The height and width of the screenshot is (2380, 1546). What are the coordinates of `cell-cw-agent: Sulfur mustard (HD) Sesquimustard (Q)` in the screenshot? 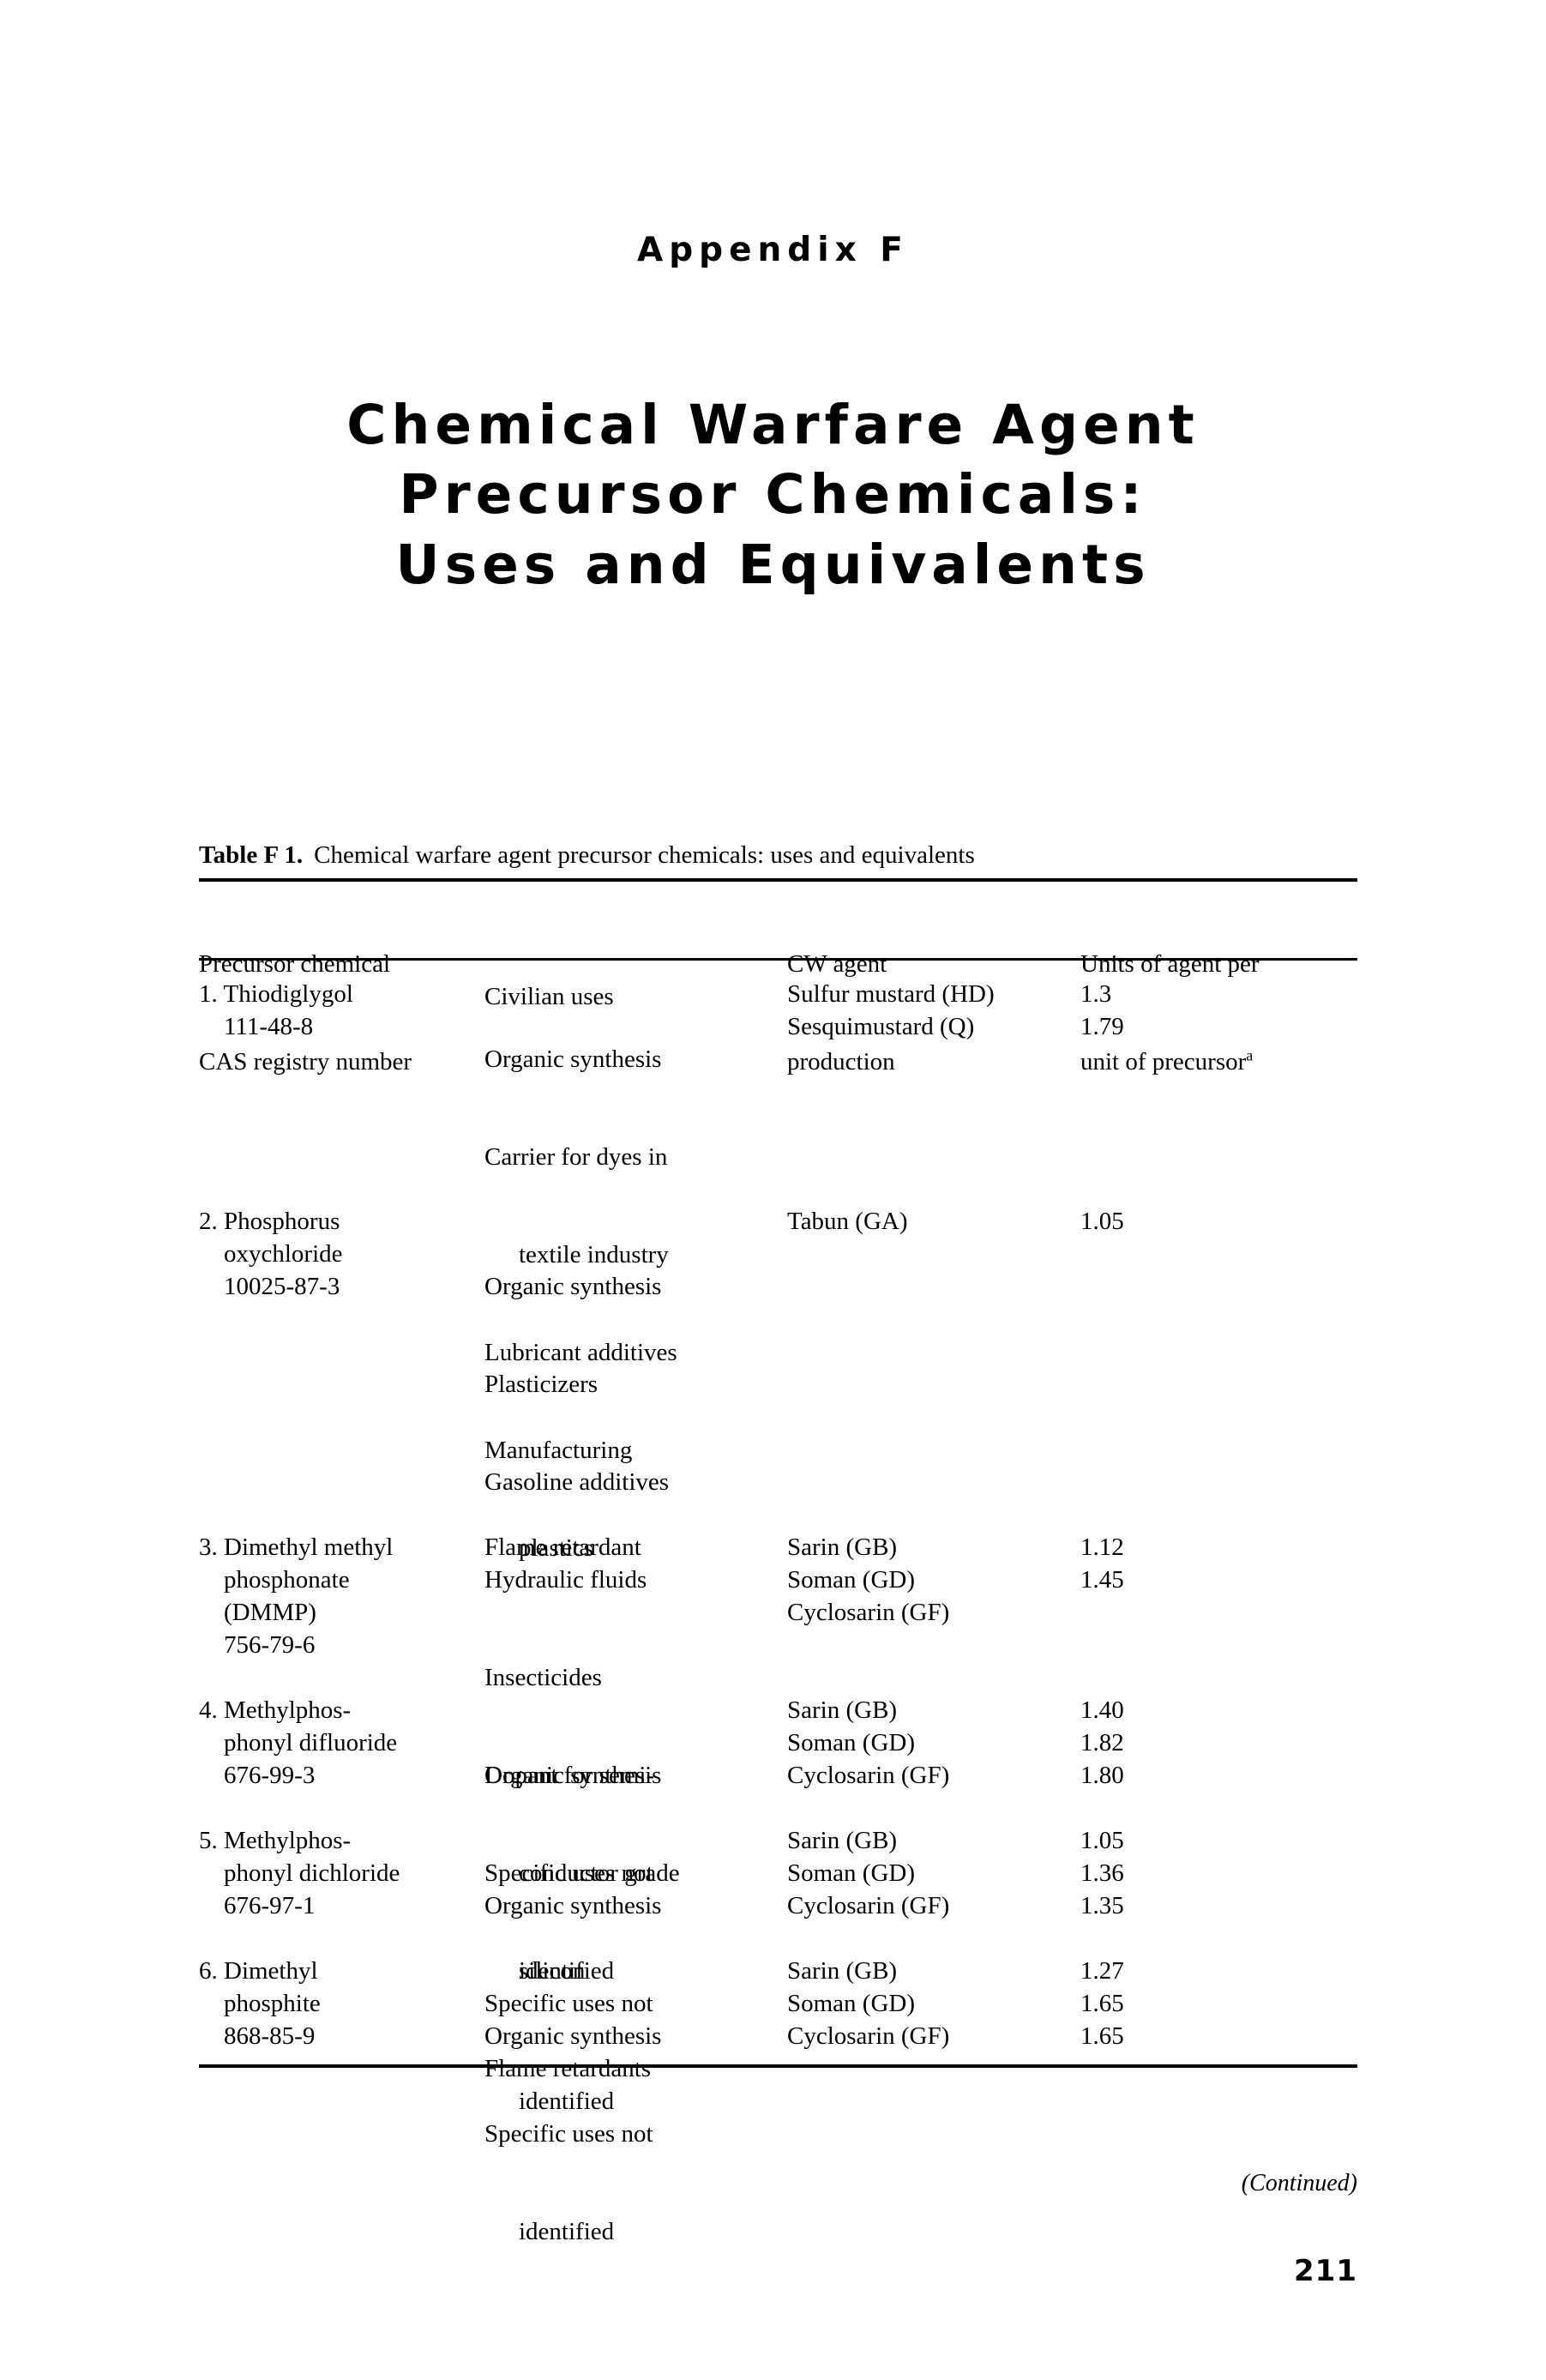 It's located at (891, 1010).